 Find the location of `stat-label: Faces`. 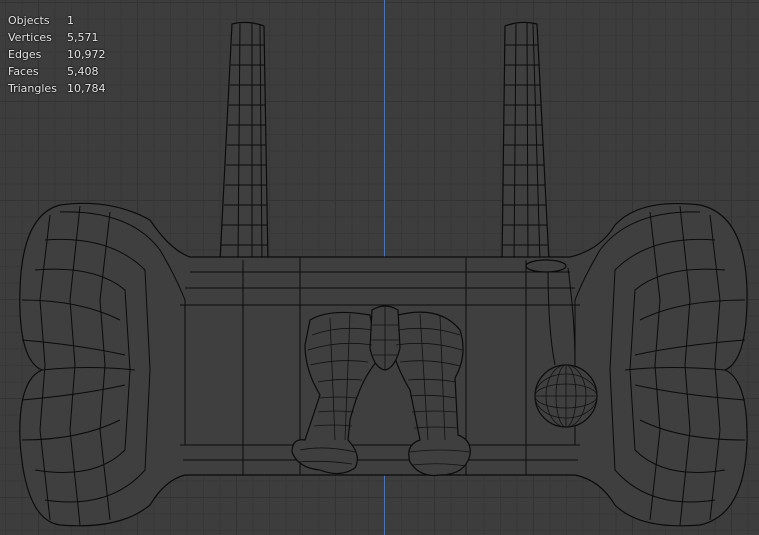

stat-label: Faces is located at coordinates (23, 71).